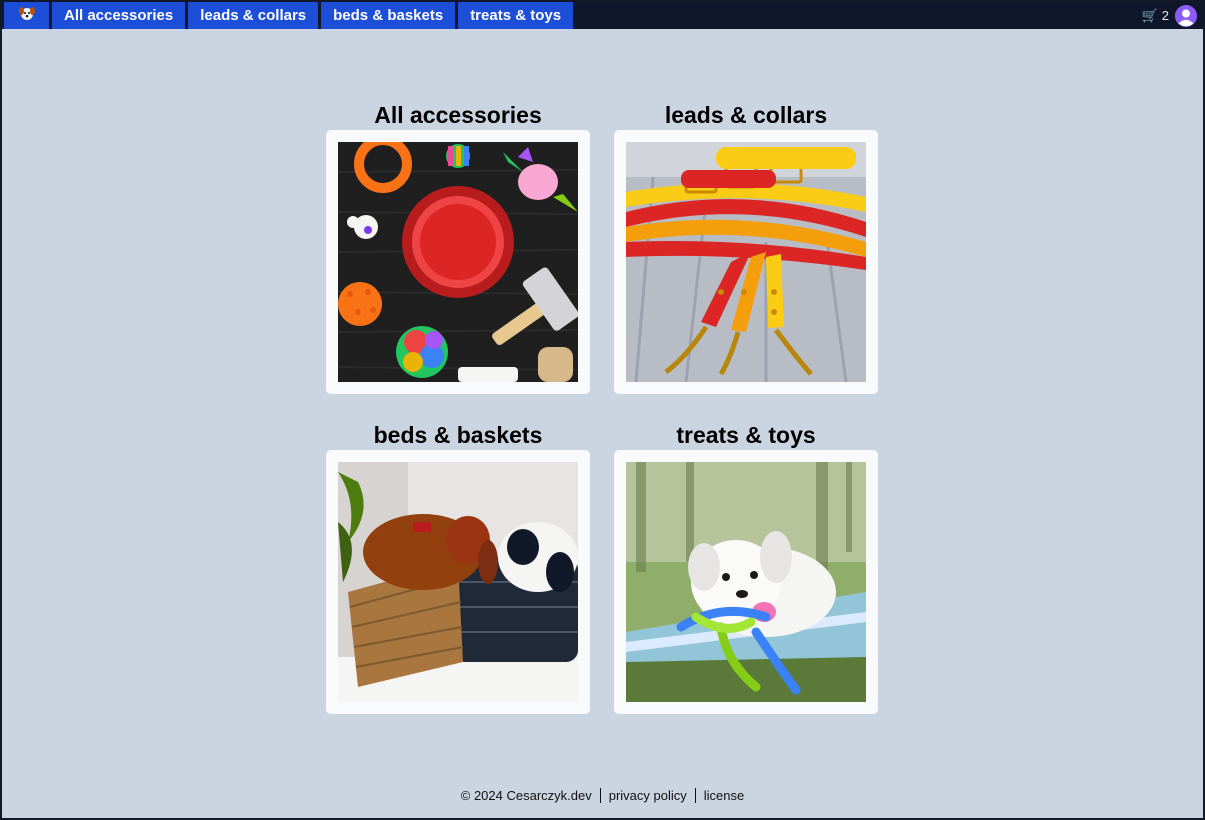 This screenshot has height=820, width=1205. I want to click on category-leads-collars: leads & collars, so click(746, 247).